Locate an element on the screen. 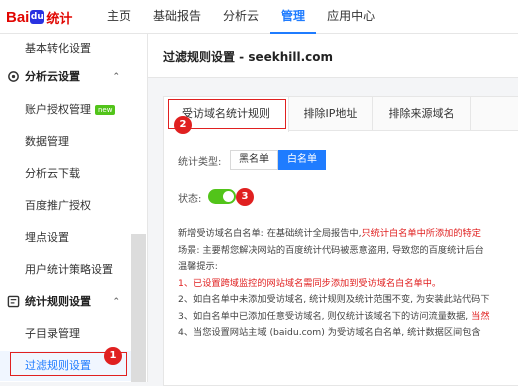 This screenshot has width=518, height=386. desc-text: 3、如白名单中已添加任意受访域名, 则仅统计该域名下的访问流量数据, is located at coordinates (323, 316).